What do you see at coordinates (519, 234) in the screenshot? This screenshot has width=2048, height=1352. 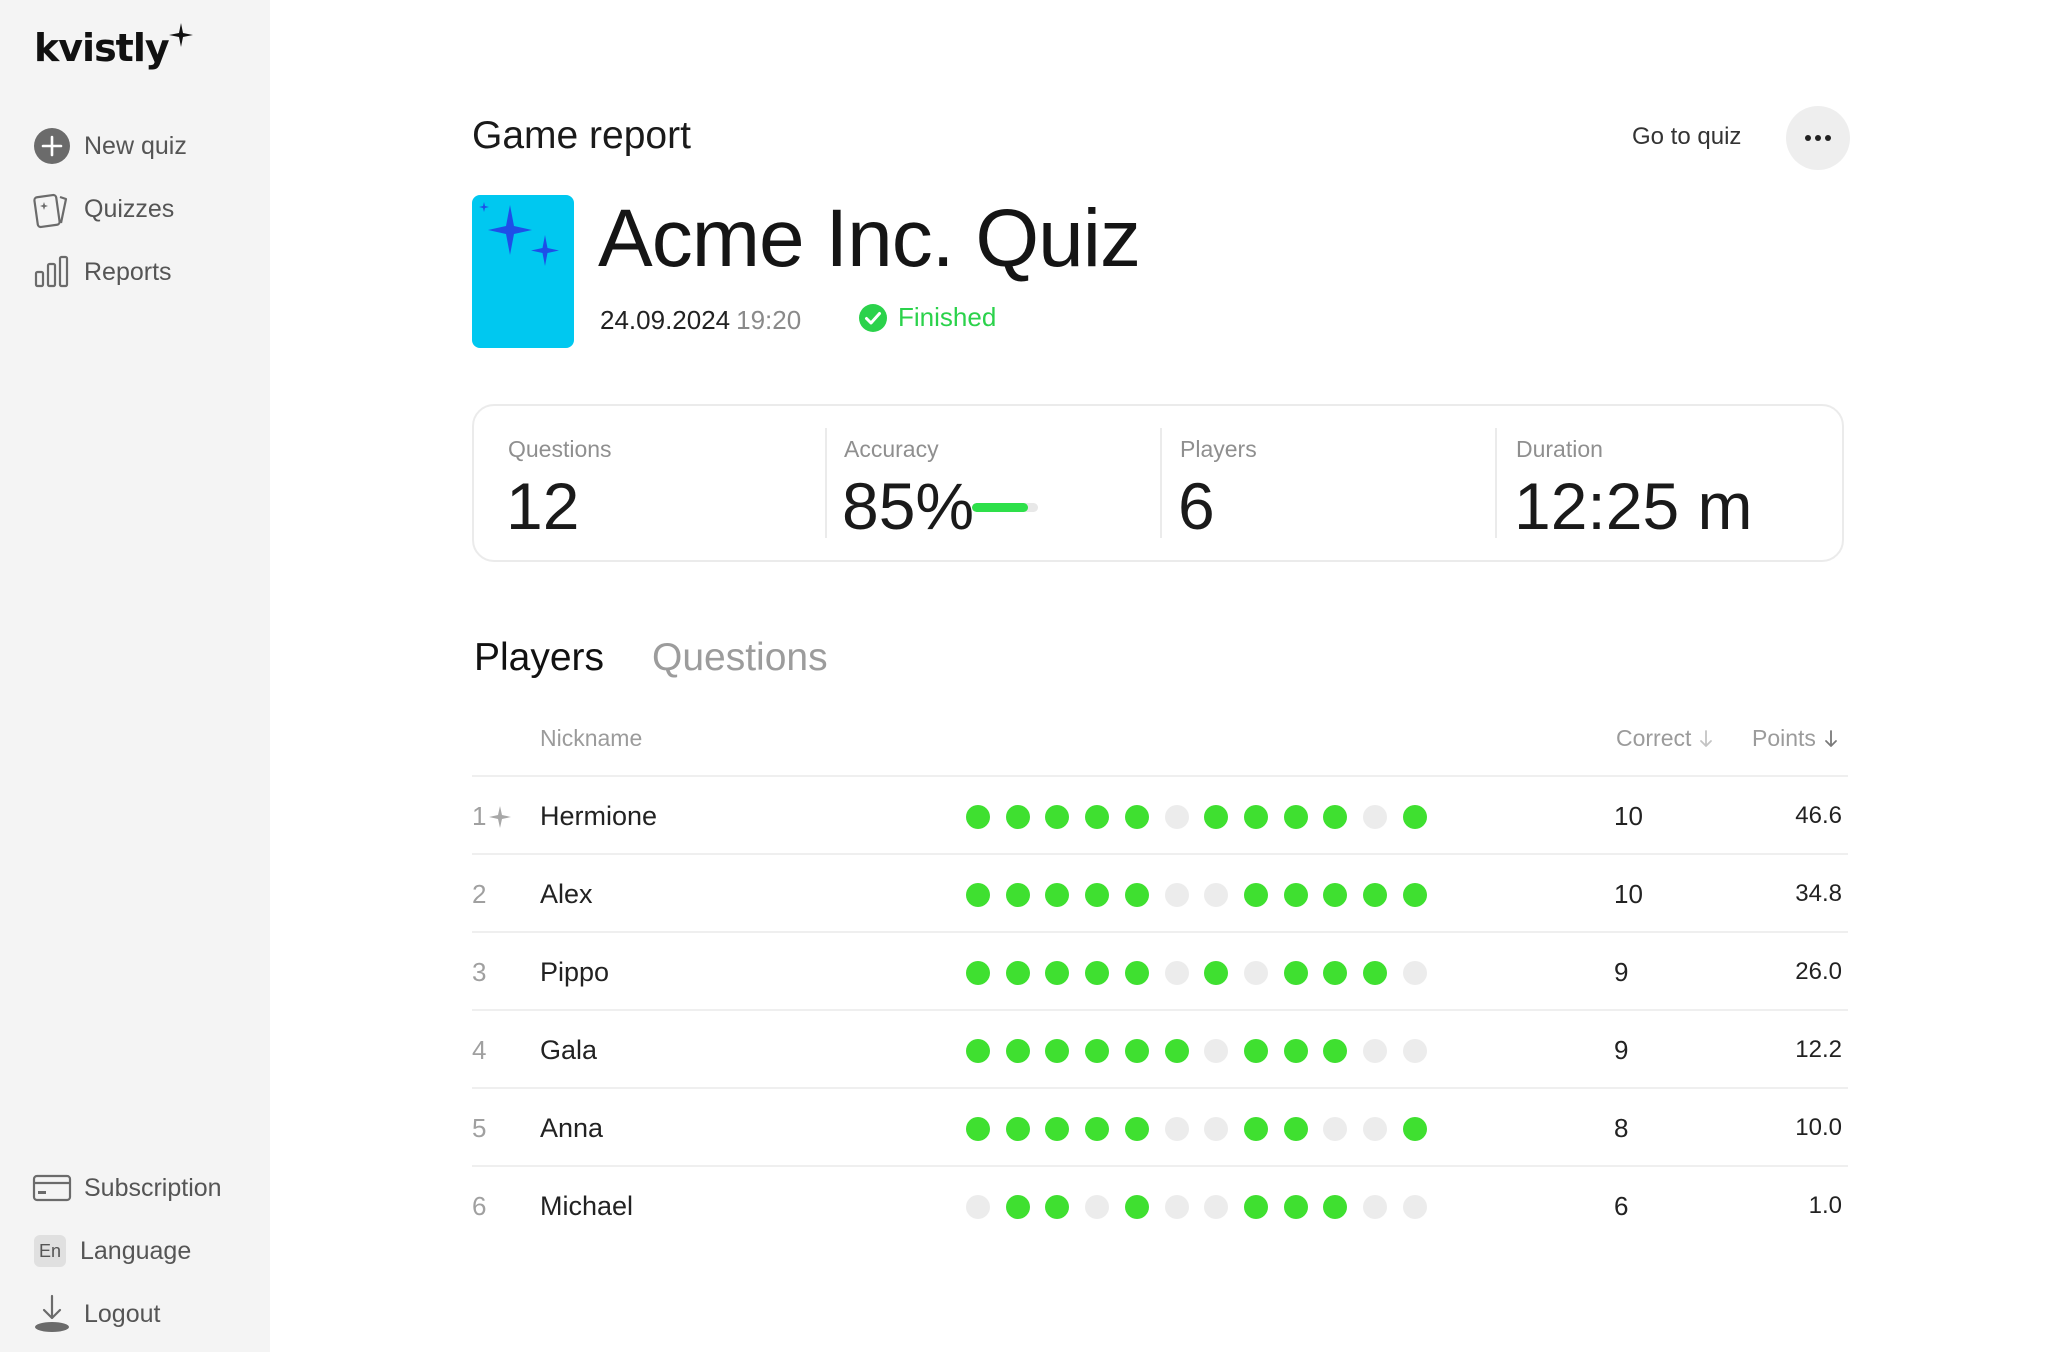 I see `sparkles-icon` at bounding box center [519, 234].